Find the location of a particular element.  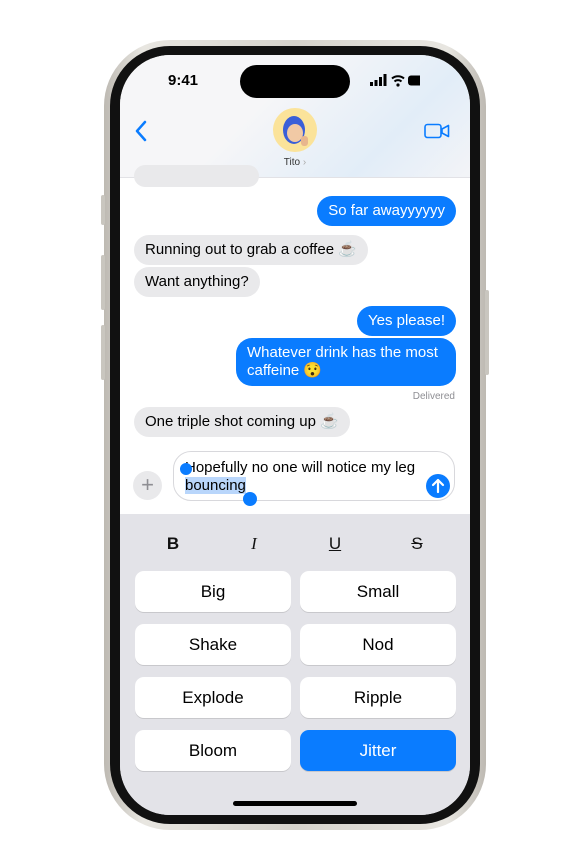

video-camera-icon is located at coordinates (437, 131).